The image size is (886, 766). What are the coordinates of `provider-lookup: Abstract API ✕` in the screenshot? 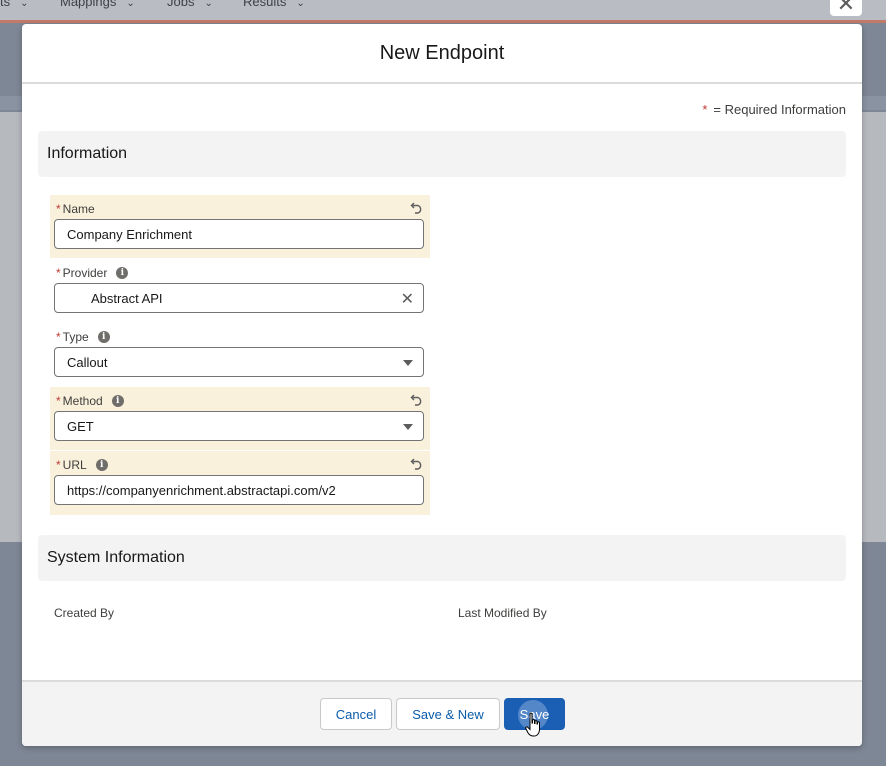 It's located at (239, 298).